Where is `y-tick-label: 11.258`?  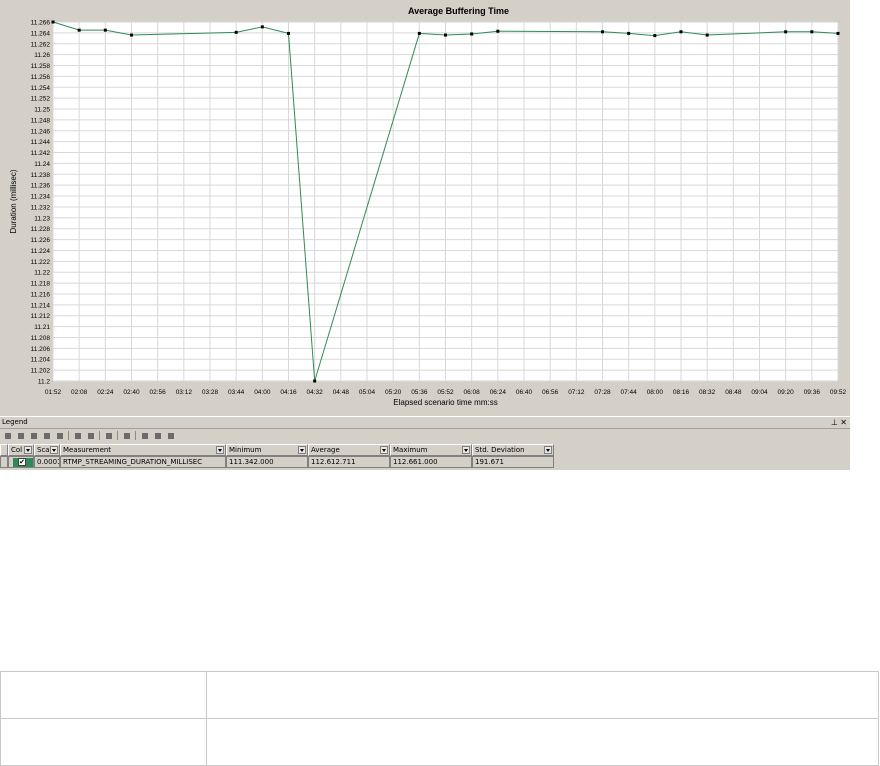 y-tick-label: 11.258 is located at coordinates (41, 66).